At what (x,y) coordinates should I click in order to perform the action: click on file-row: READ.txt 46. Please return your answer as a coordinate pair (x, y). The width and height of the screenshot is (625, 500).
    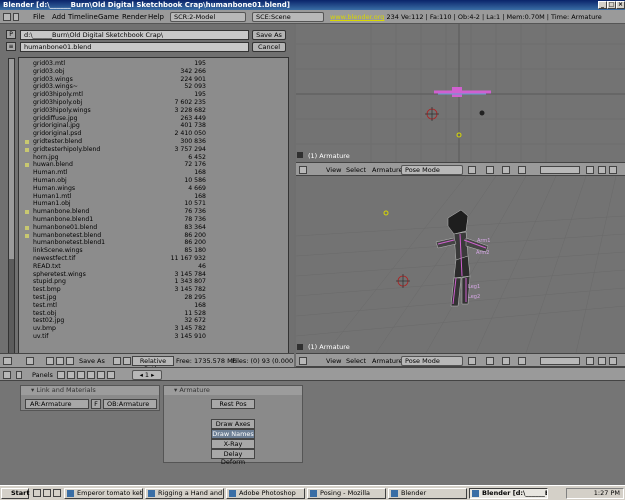
    Looking at the image, I should click on (153, 267).